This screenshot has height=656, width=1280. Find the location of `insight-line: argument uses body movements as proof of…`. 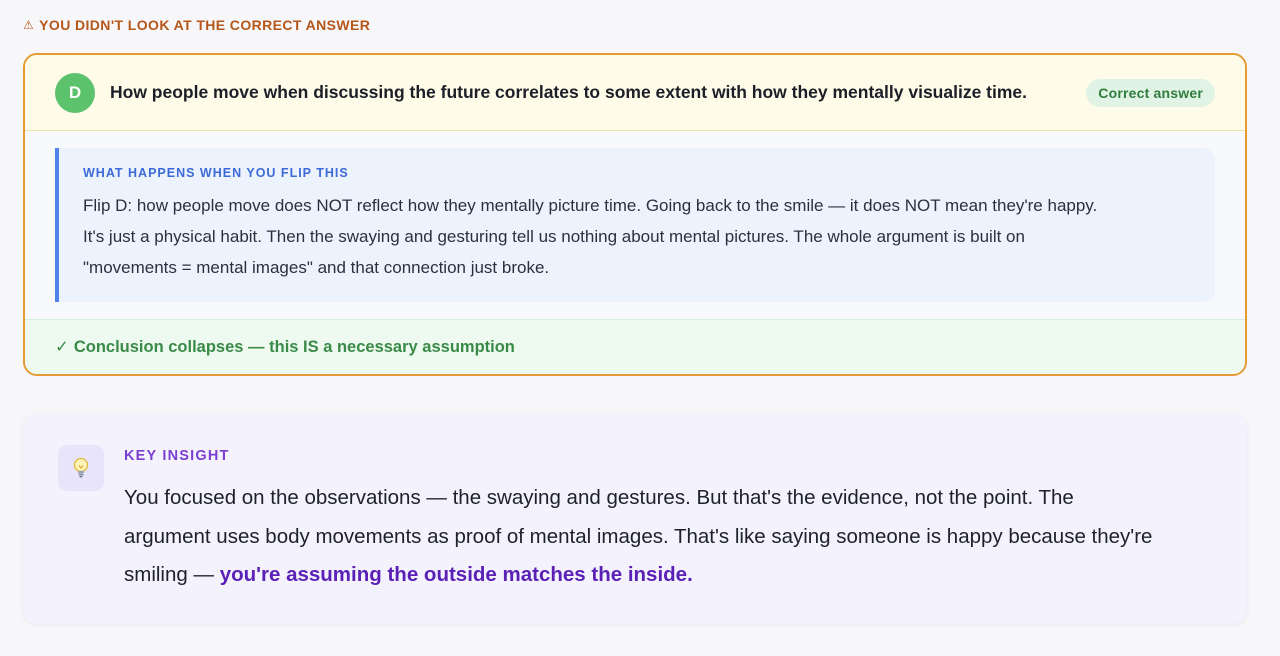

insight-line: argument uses body movements as proof of… is located at coordinates (638, 536).